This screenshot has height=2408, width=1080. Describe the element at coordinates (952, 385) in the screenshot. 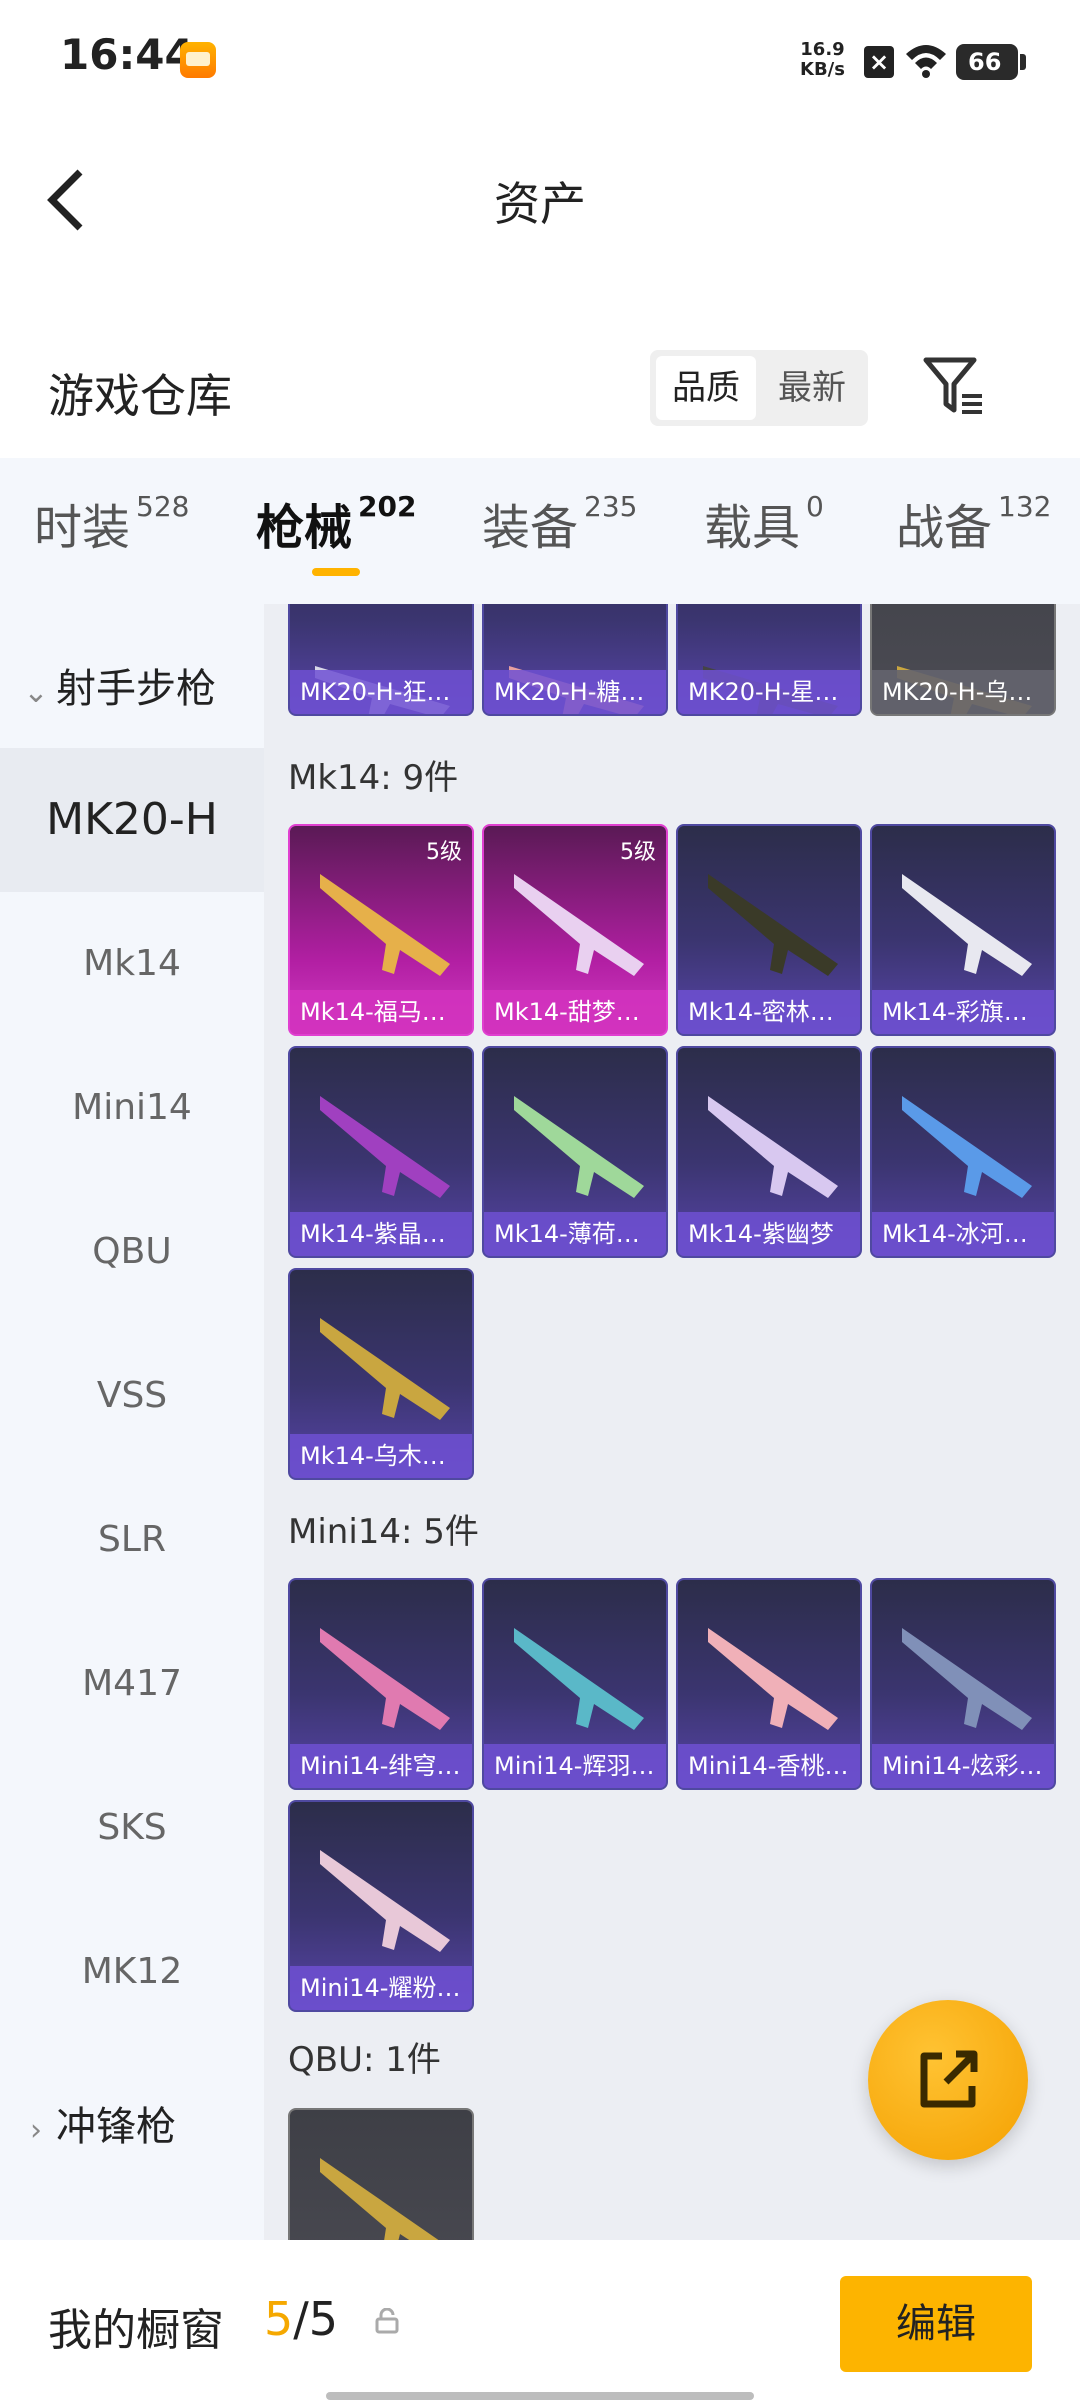

I see `filter-icon` at that location.